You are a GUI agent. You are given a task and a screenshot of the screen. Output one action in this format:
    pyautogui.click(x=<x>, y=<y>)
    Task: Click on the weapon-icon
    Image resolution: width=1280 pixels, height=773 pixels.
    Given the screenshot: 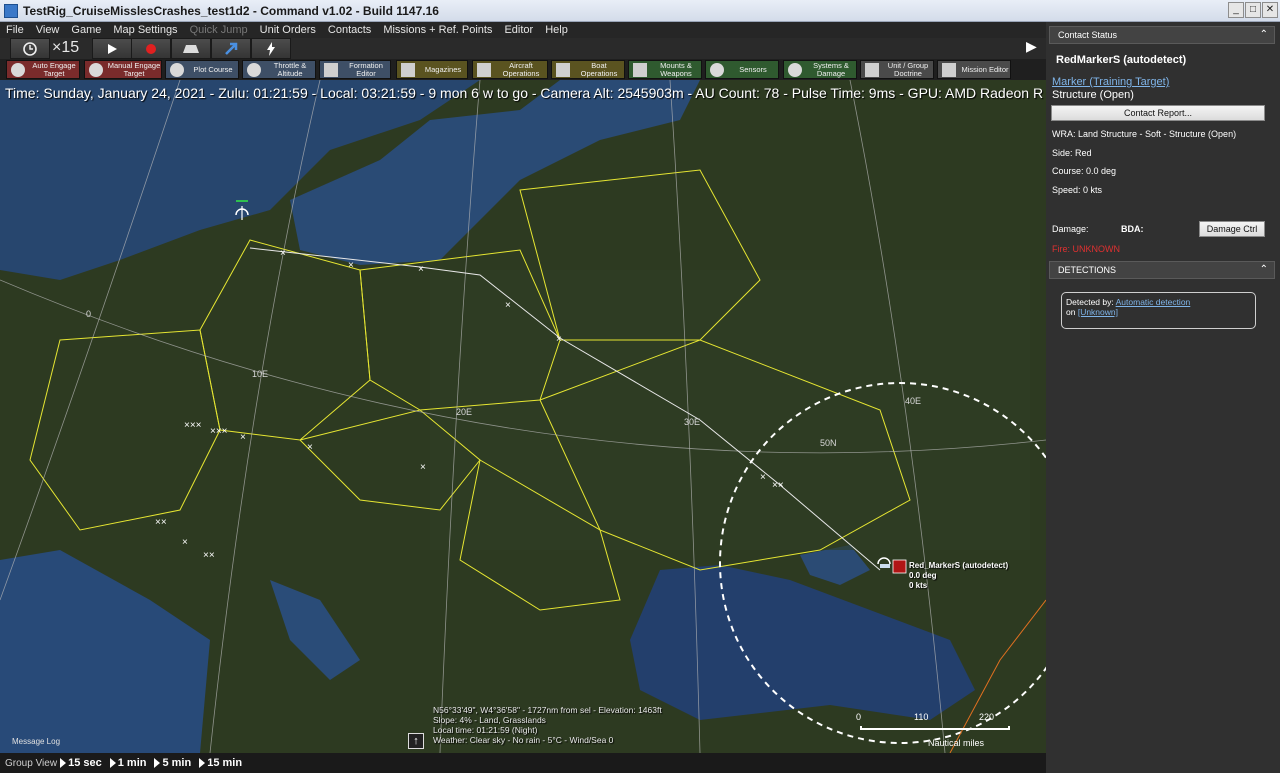 What is the action you would take?
    pyautogui.click(x=640, y=69)
    